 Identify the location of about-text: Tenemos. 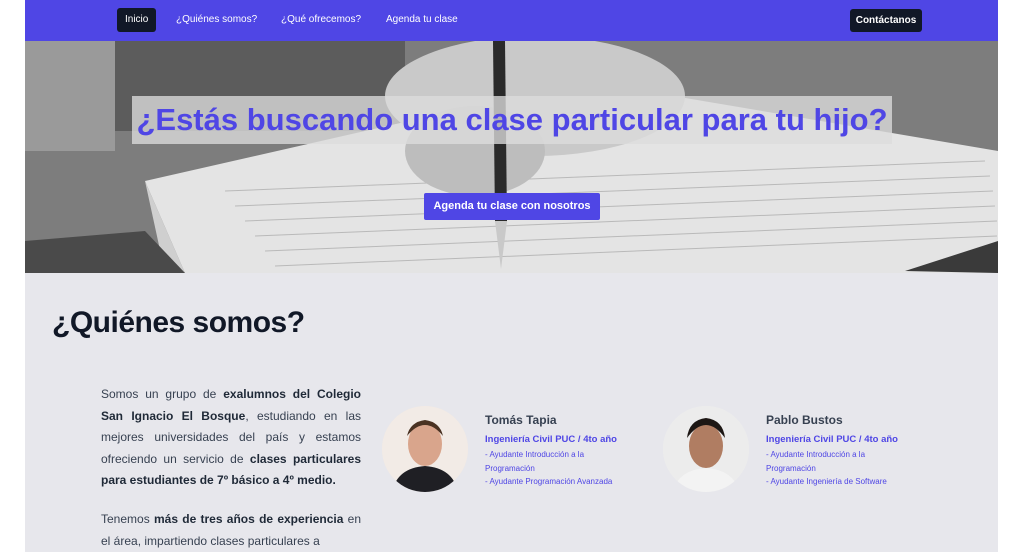
(127, 519).